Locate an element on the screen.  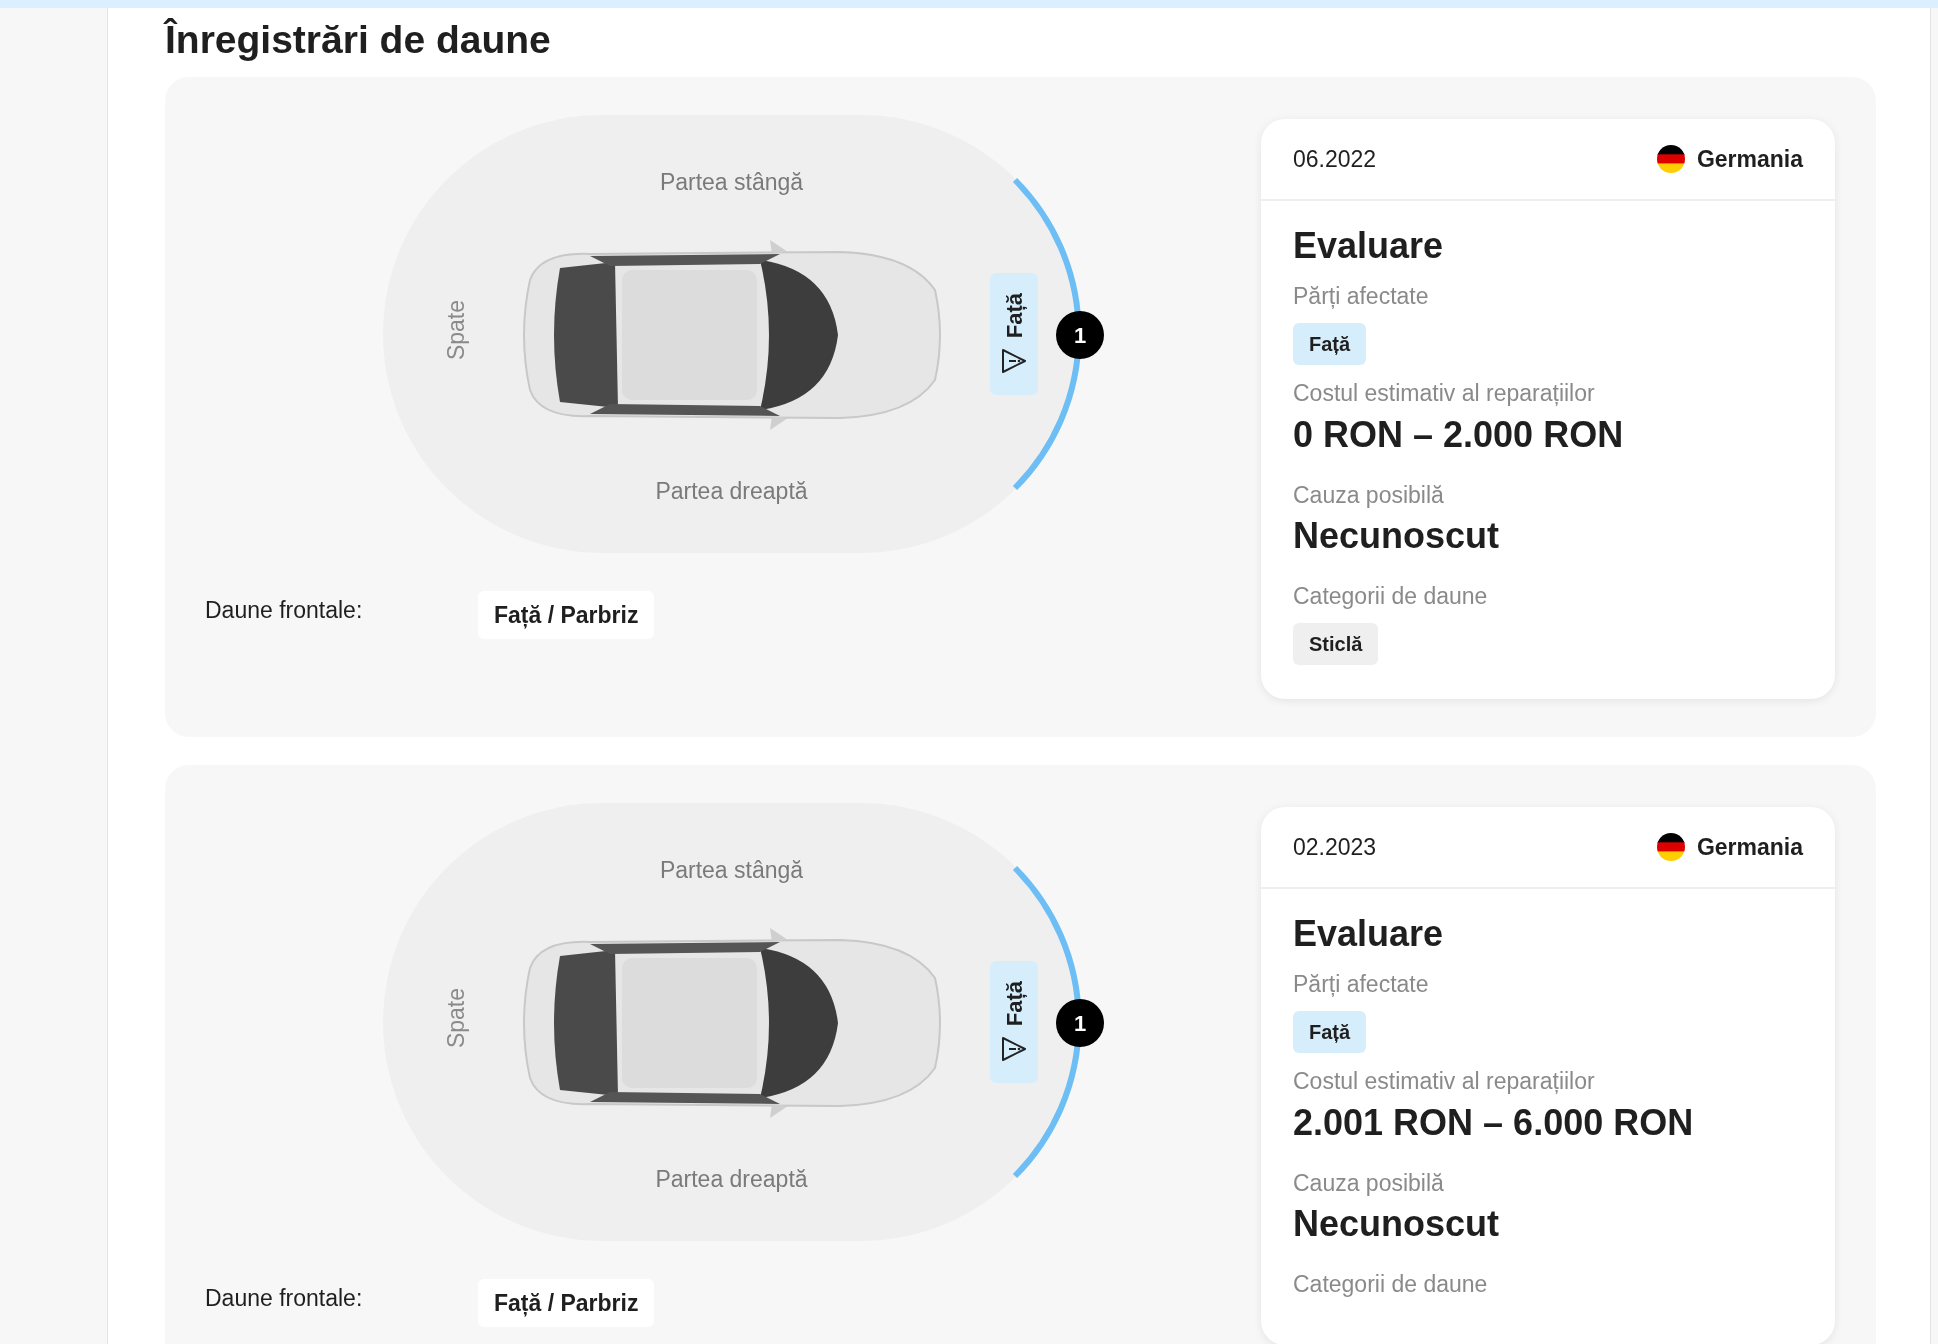
record-date: 02.2023 is located at coordinates (1335, 847).